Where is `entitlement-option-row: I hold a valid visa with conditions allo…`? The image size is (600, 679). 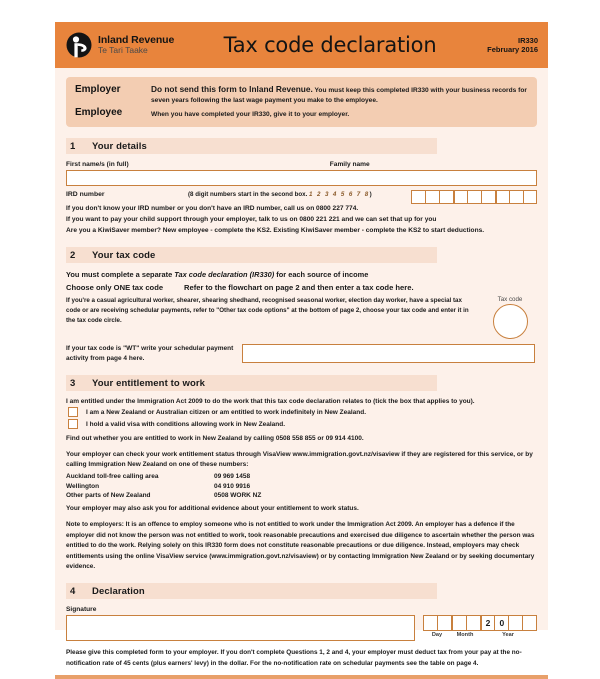 entitlement-option-row: I hold a valid visa with conditions allo… is located at coordinates (301, 424).